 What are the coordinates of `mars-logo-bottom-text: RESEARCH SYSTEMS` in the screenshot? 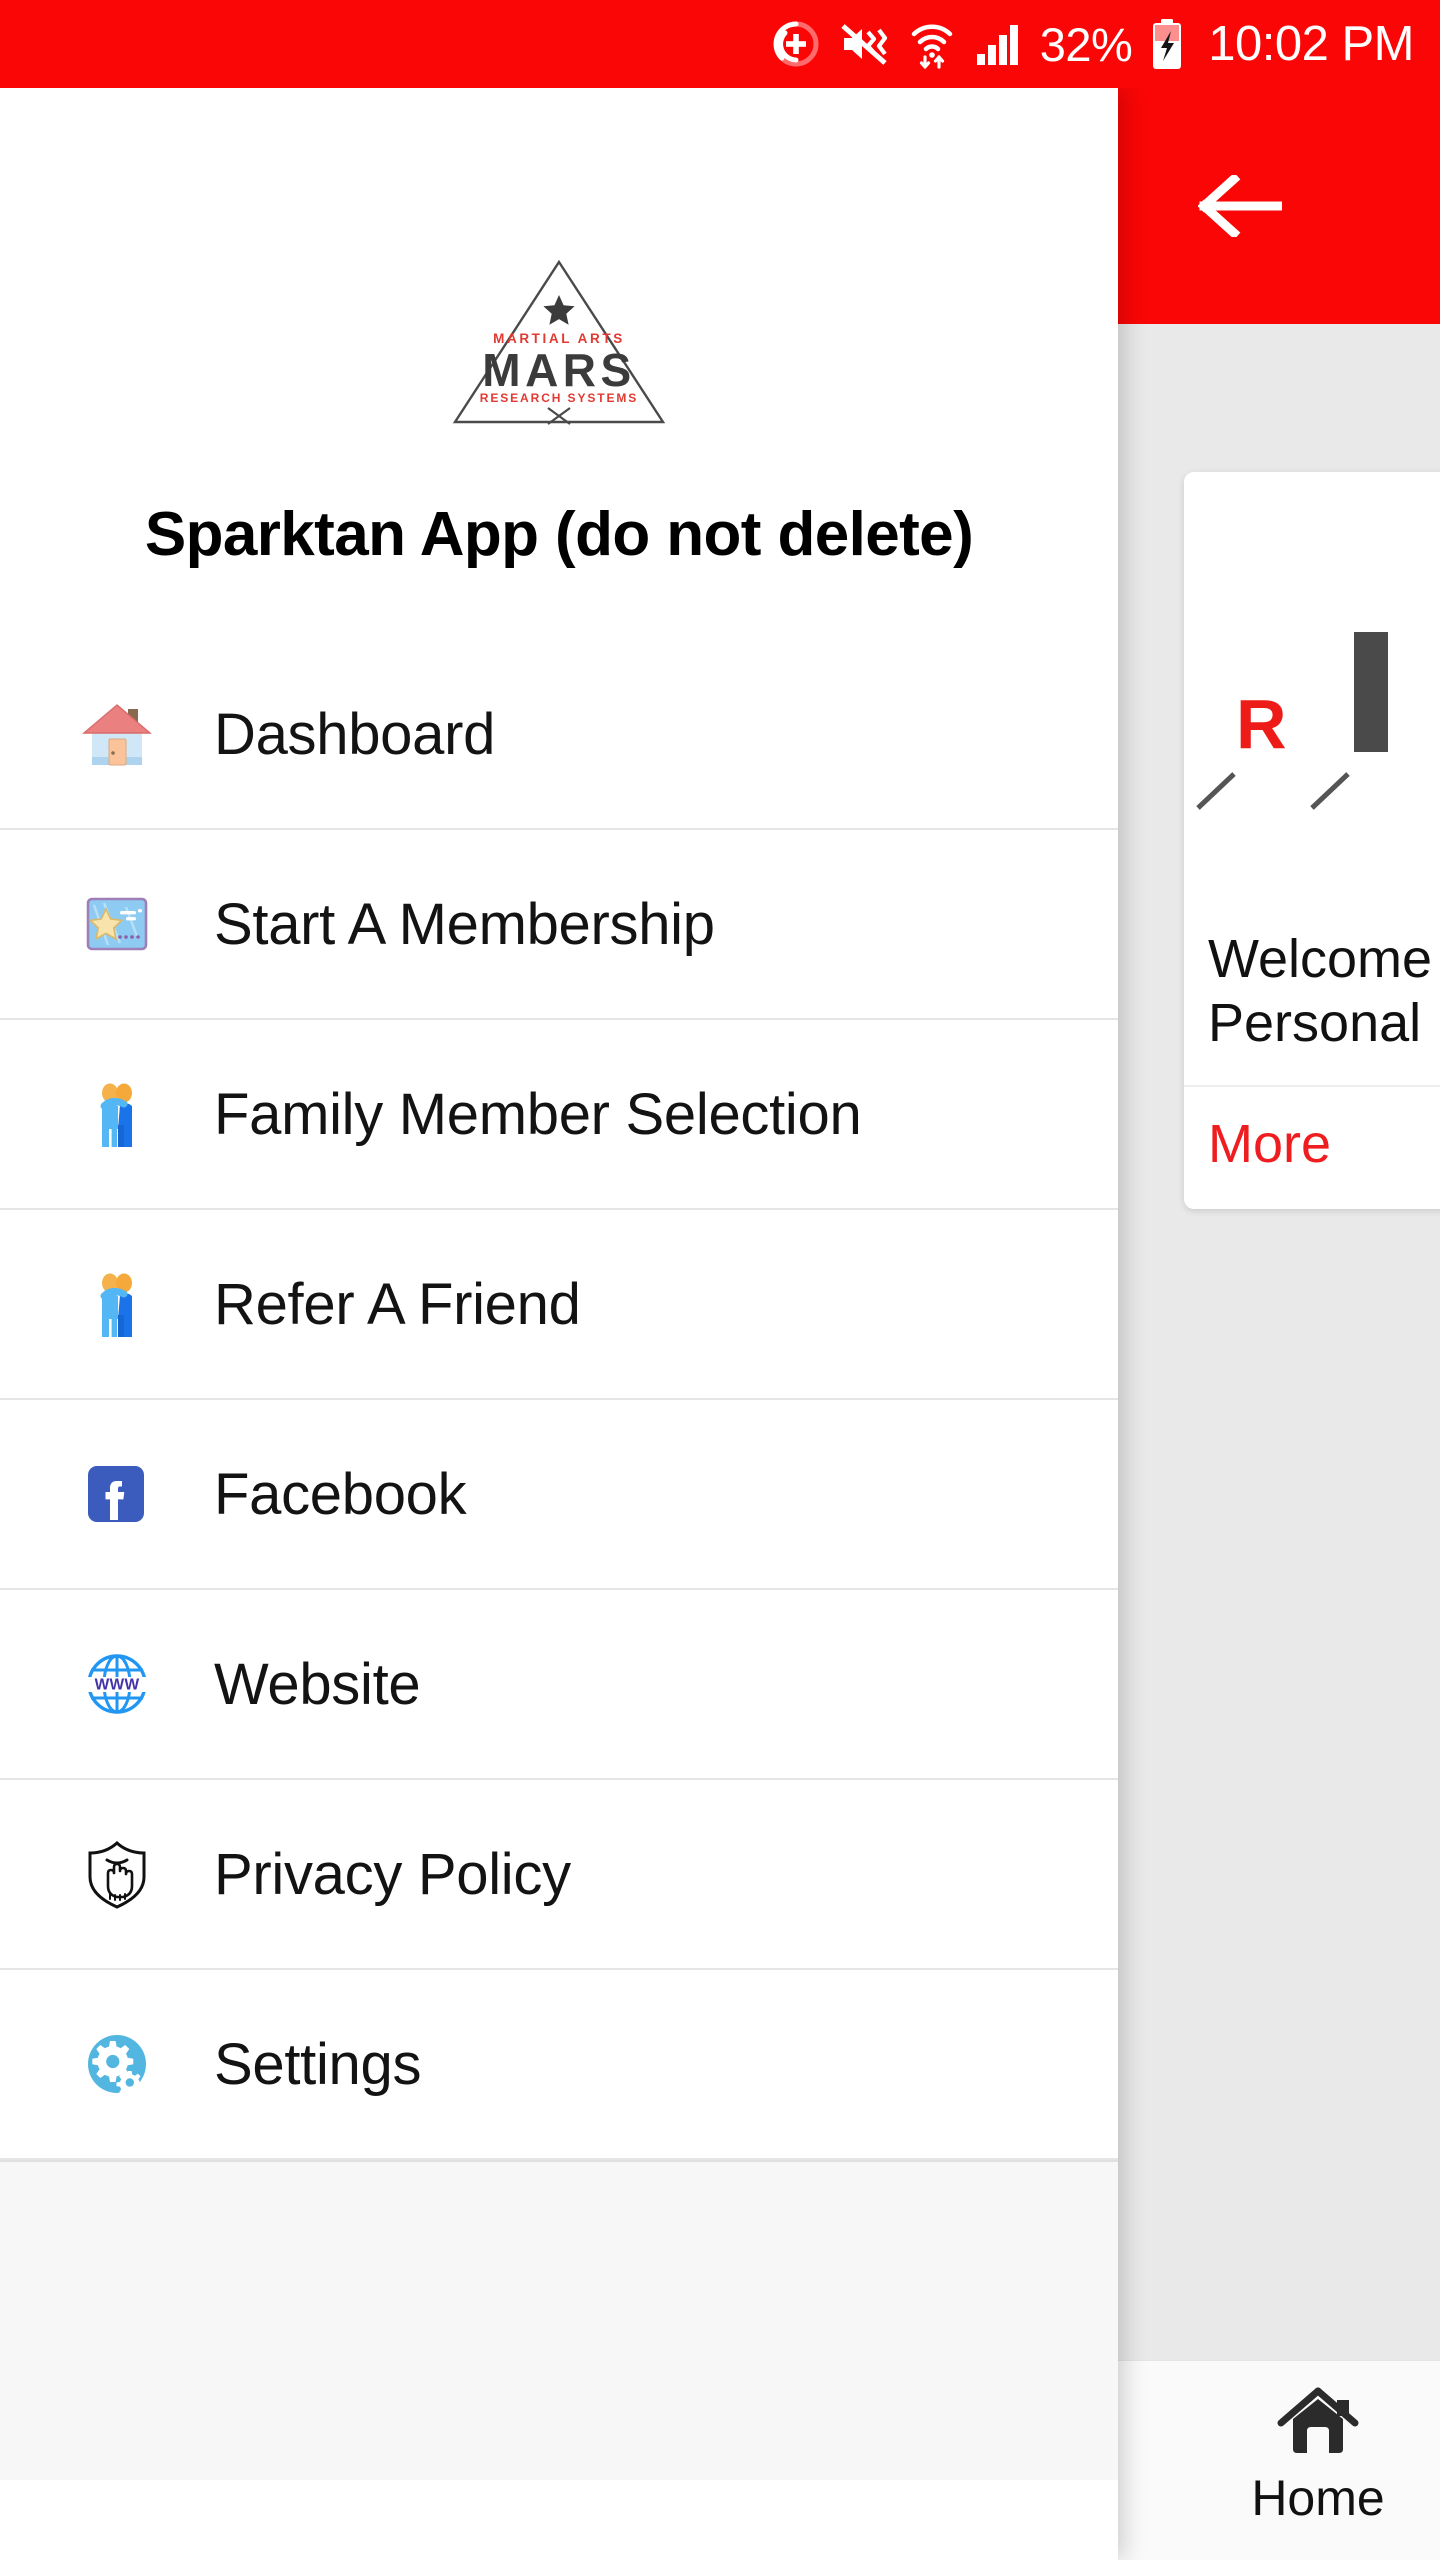 It's located at (559, 398).